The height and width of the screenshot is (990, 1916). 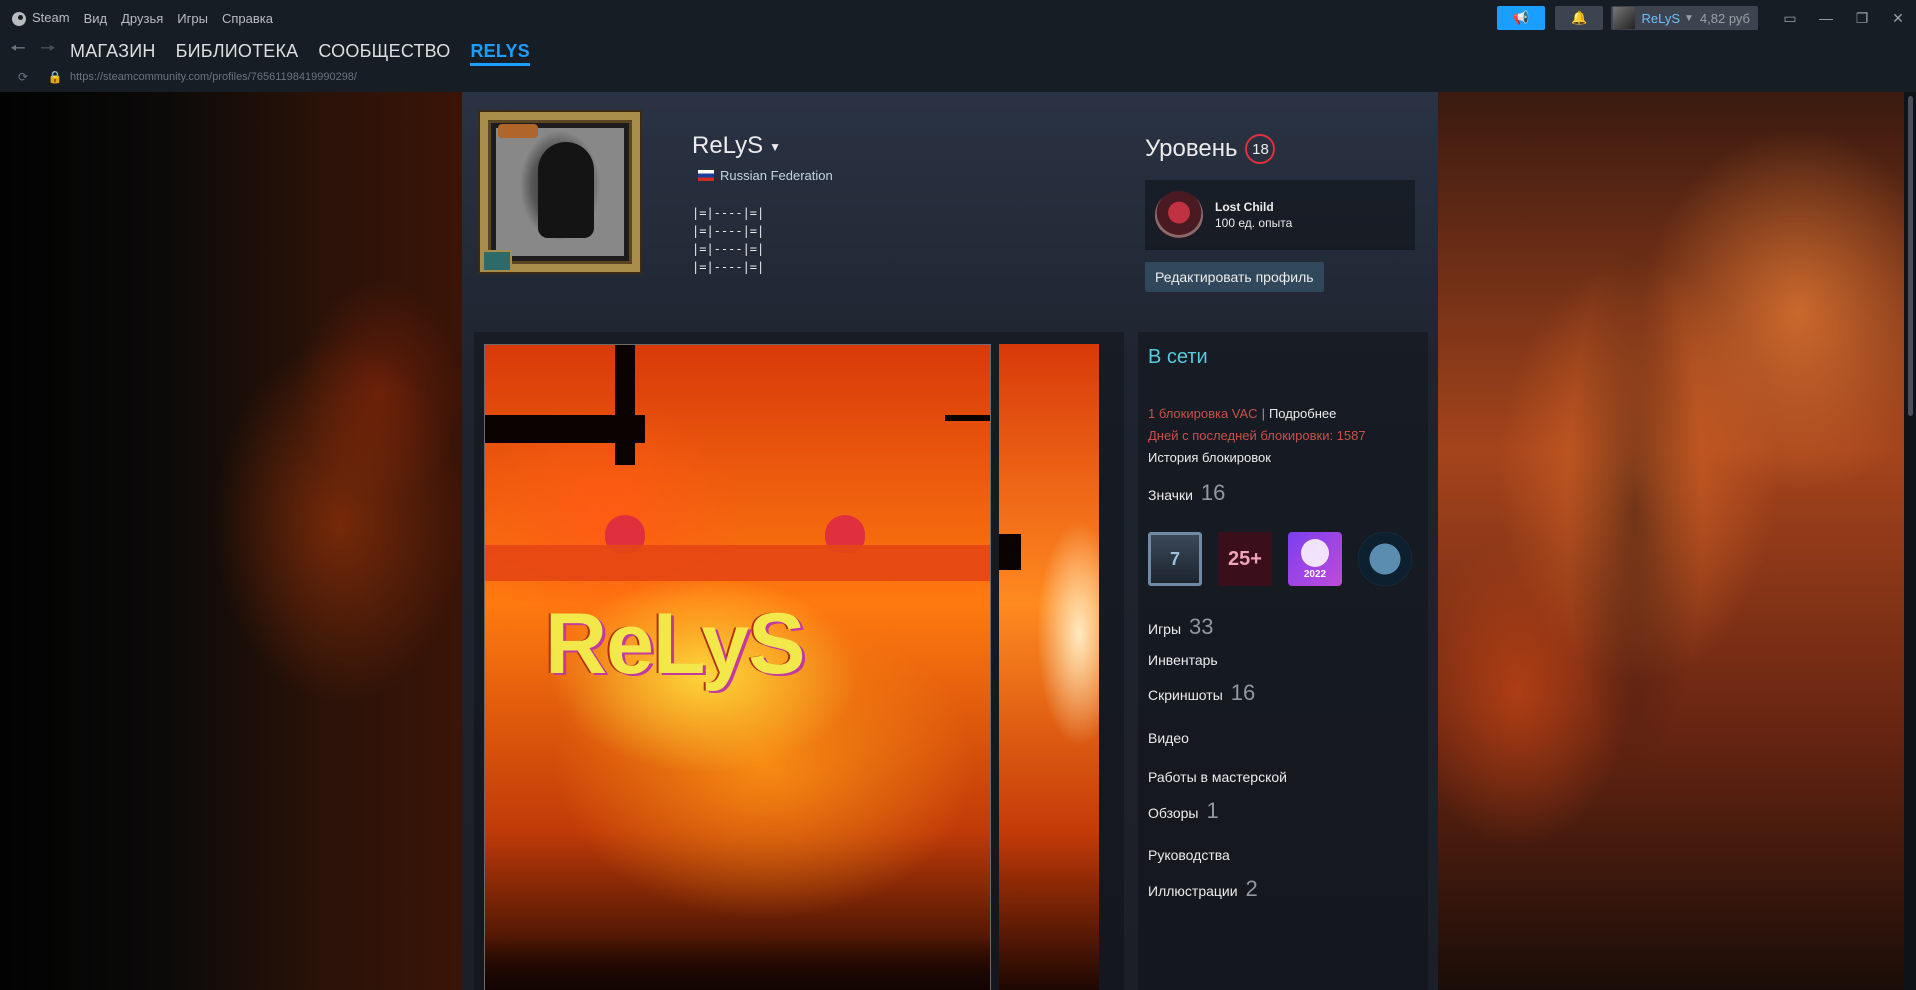 I want to click on window-controls: ▭ — ❐ ✕, so click(x=1844, y=18).